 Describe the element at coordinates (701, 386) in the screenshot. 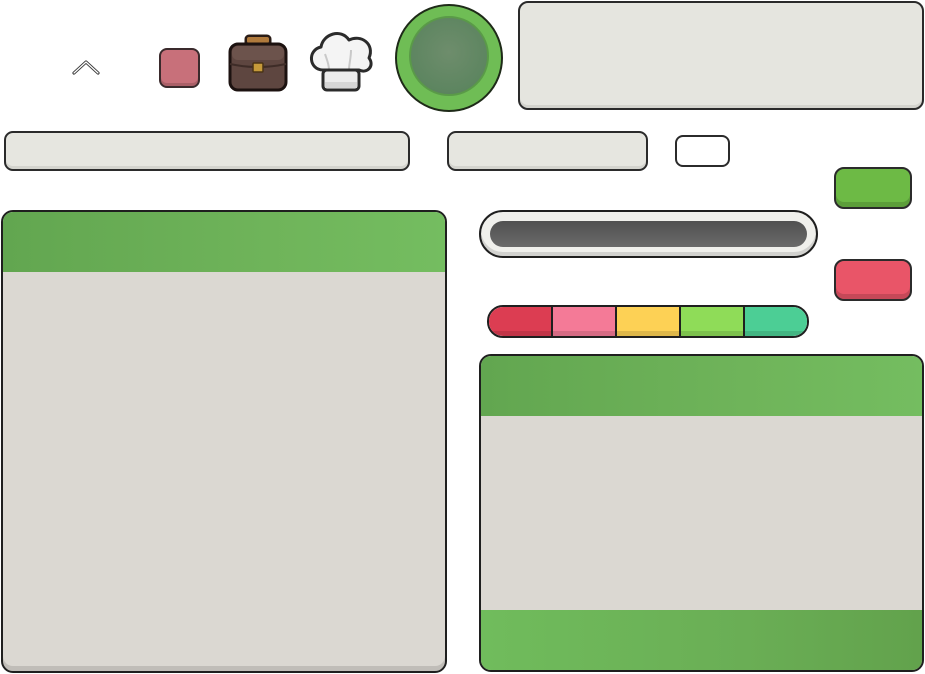

I see `dialog-panel-header` at that location.